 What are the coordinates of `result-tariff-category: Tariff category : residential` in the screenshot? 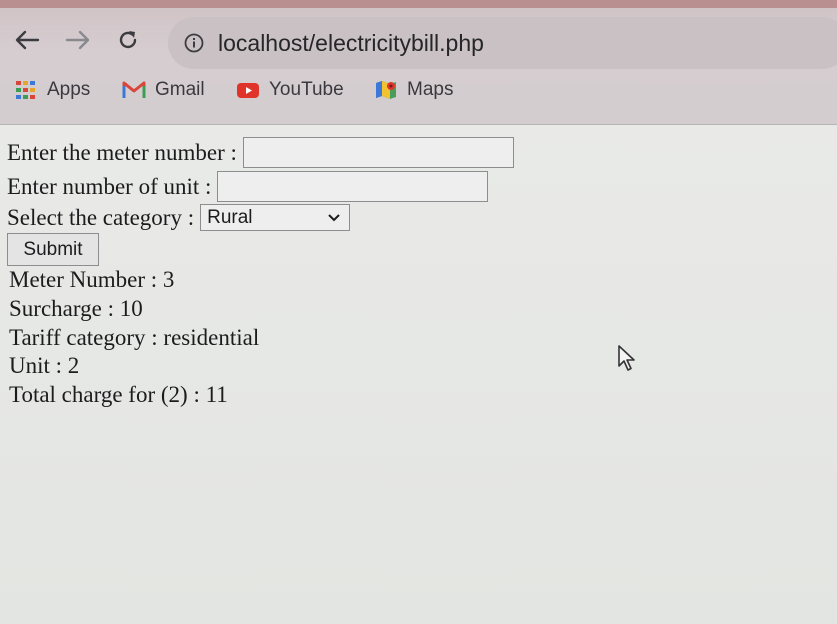 It's located at (134, 337).